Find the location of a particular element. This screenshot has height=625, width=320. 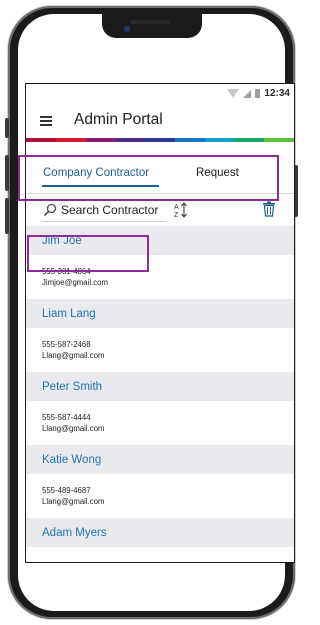

svg-text: A is located at coordinates (176, 207).